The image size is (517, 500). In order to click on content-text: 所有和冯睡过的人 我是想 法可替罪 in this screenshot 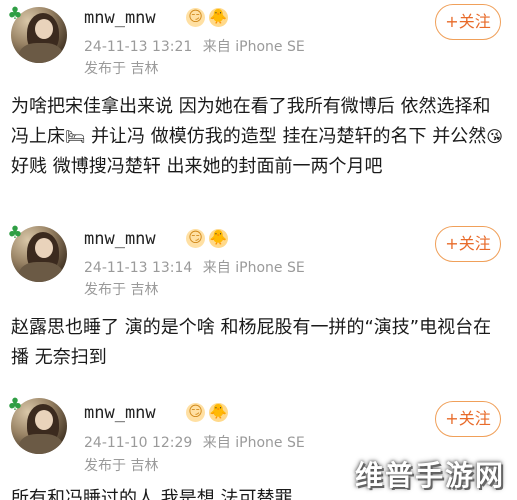, I will do `click(152, 494)`.